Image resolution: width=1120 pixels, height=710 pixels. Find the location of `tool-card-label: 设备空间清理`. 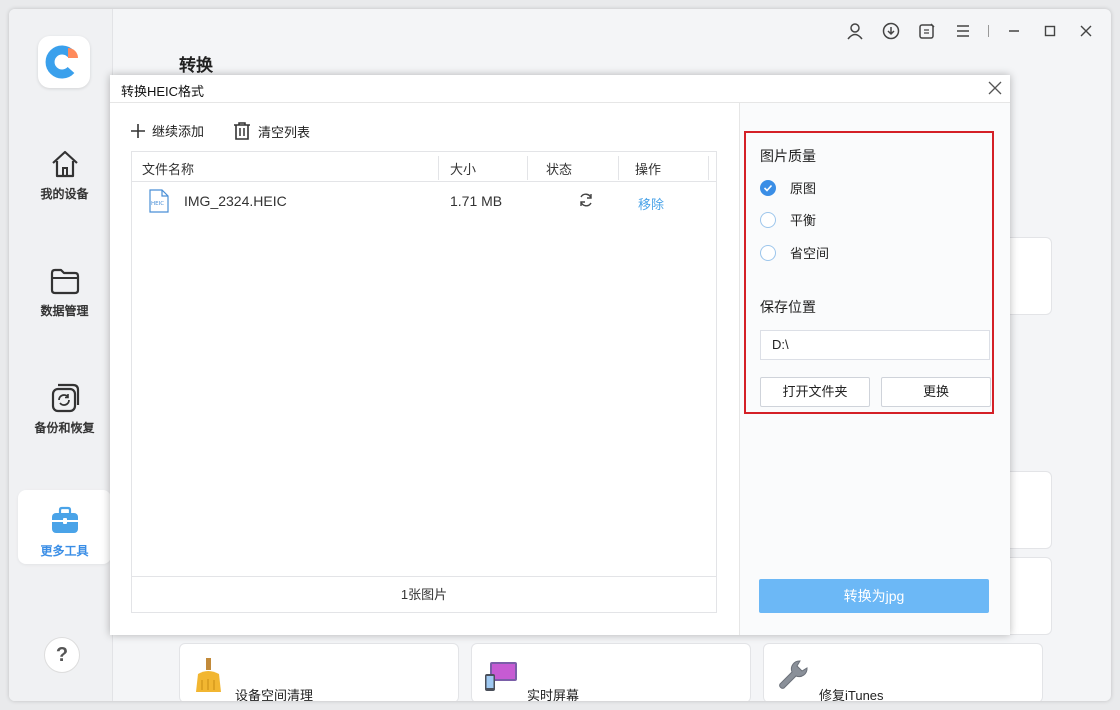

tool-card-label: 设备空间清理 is located at coordinates (274, 694).